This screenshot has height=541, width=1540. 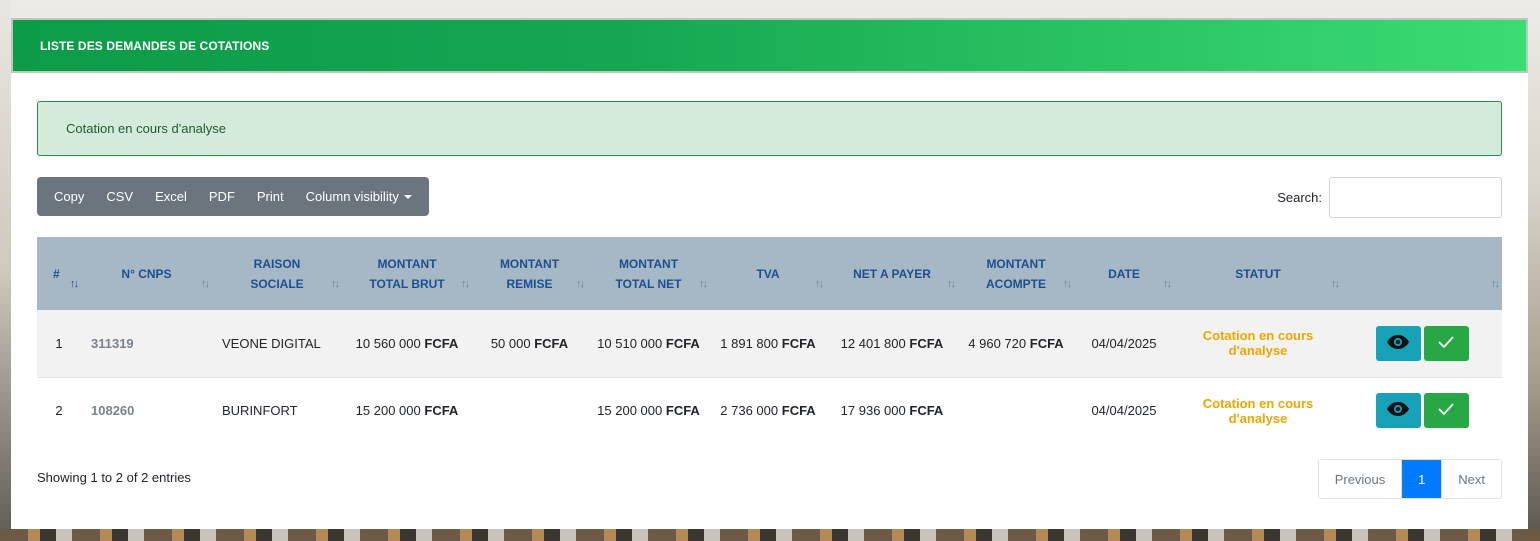 I want to click on cell-total-brut: 10 560 000 FCFA, so click(x=407, y=343).